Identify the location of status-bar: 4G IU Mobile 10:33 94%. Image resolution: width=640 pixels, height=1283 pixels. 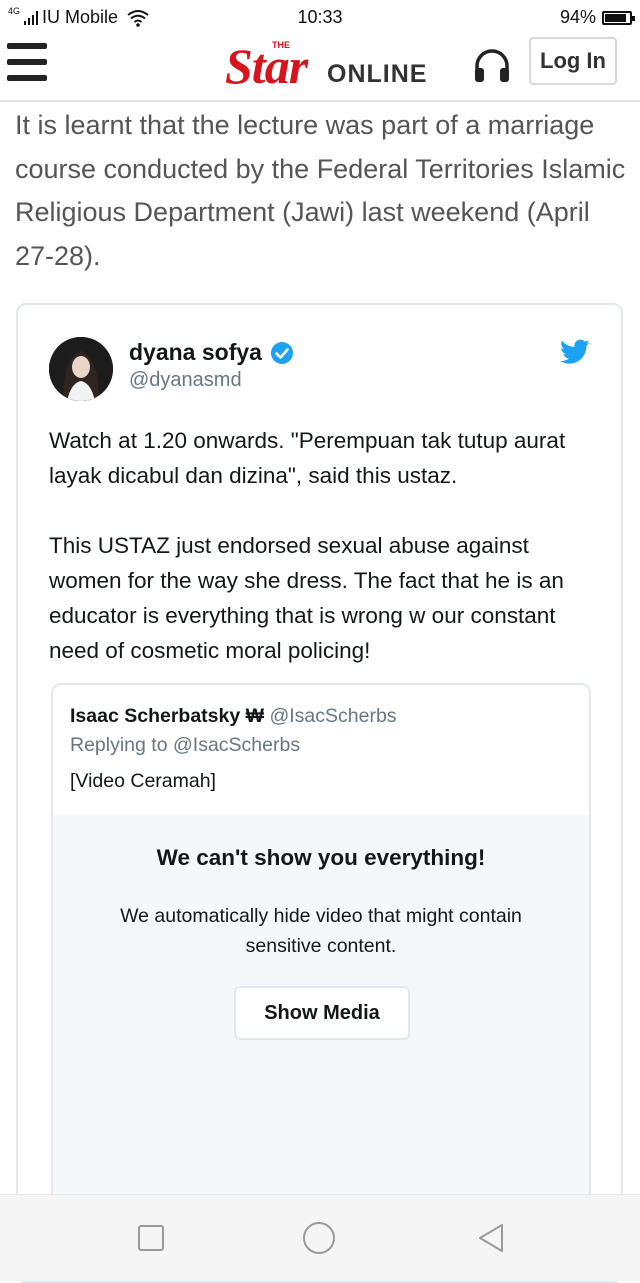
(320, 17).